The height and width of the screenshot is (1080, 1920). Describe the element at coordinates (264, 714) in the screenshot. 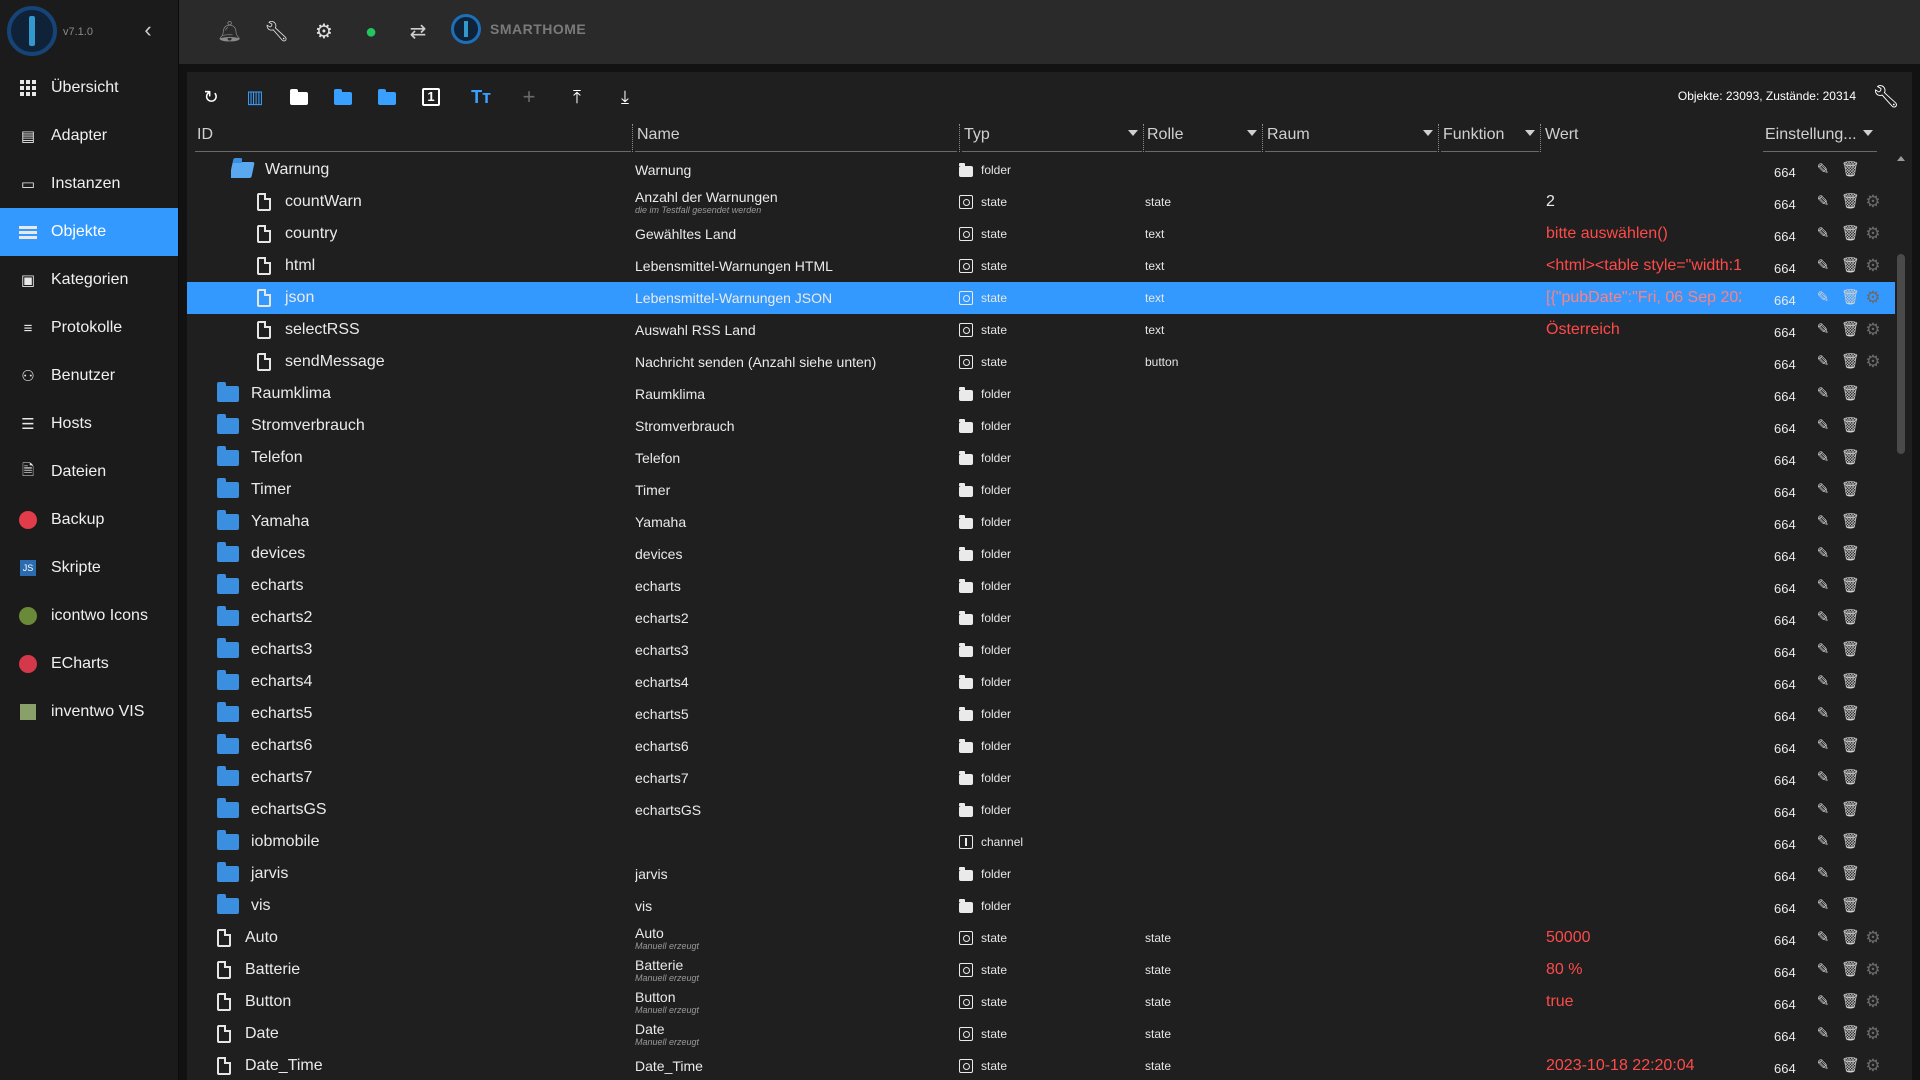

I see `object-id: echarts5` at that location.